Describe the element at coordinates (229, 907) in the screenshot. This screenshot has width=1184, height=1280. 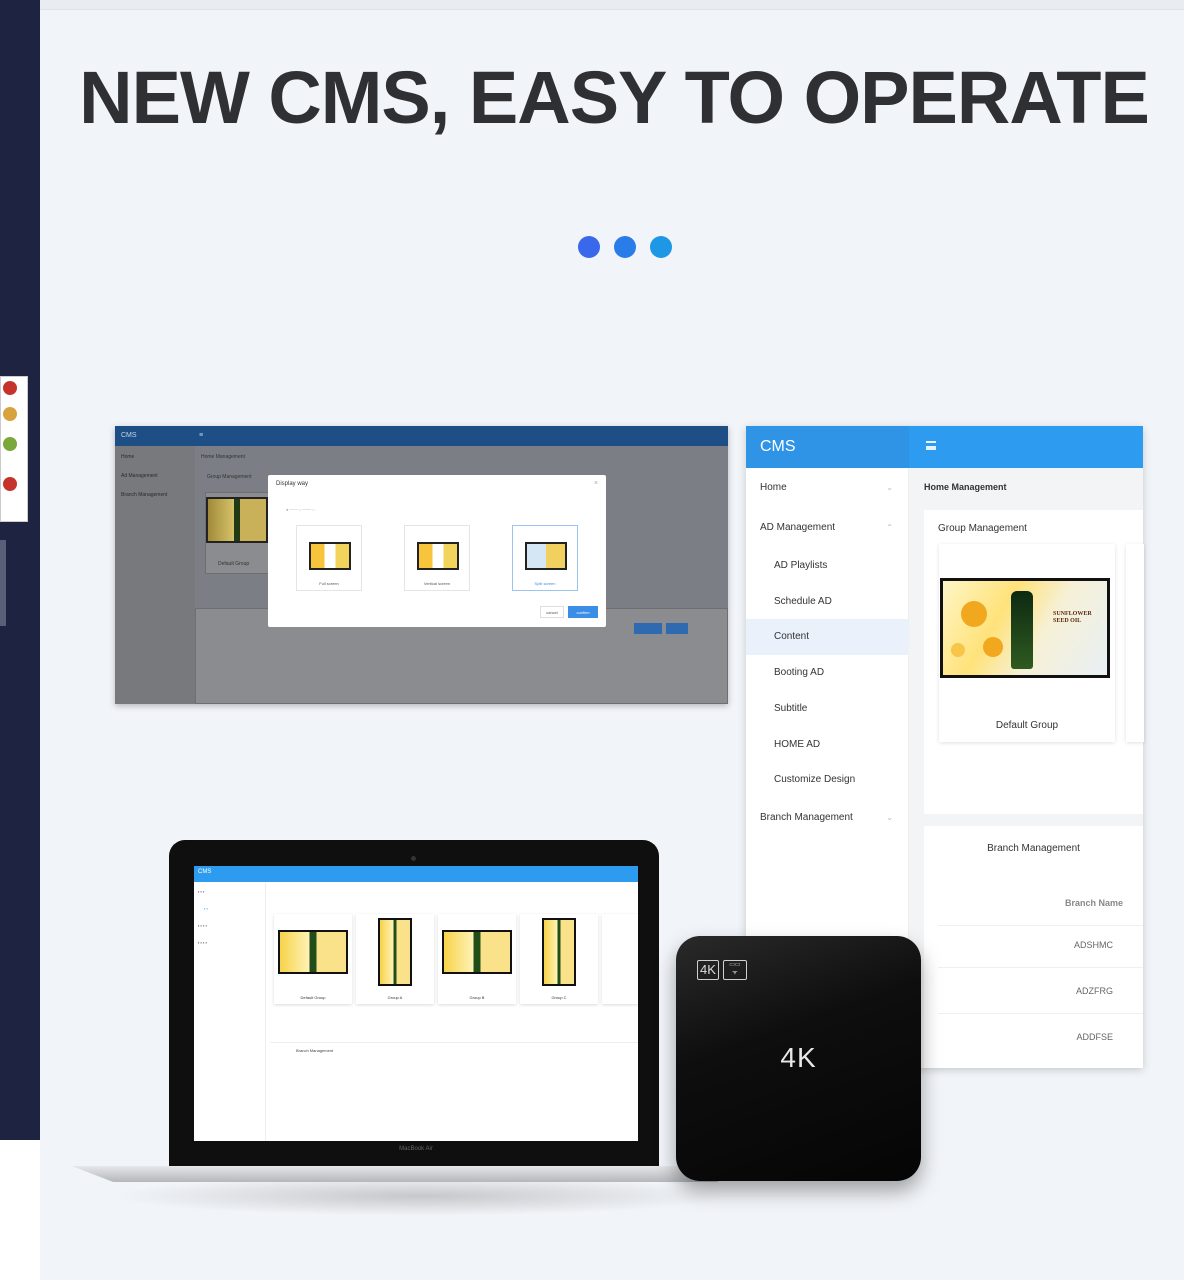
I see `laptop-side-item: ▪ ▪` at that location.